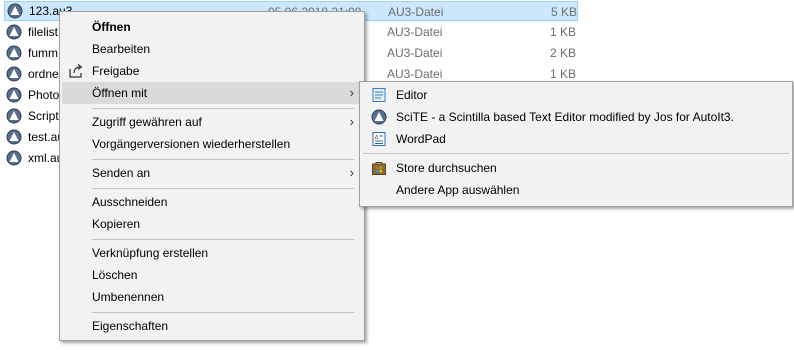 Image resolution: width=794 pixels, height=350 pixels. What do you see at coordinates (120, 93) in the screenshot?
I see `menu-item-label: Öffnen mit` at bounding box center [120, 93].